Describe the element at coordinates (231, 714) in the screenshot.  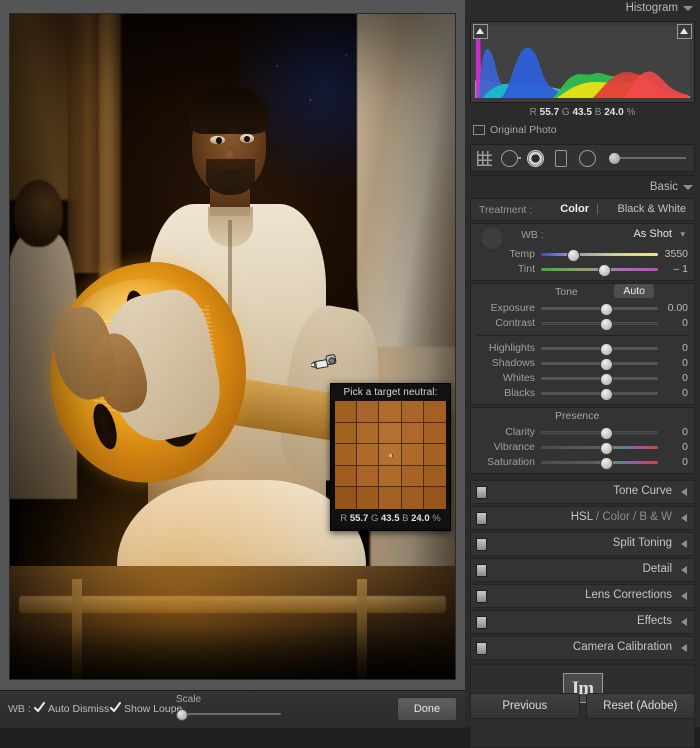
I see `scale-slider-track` at that location.